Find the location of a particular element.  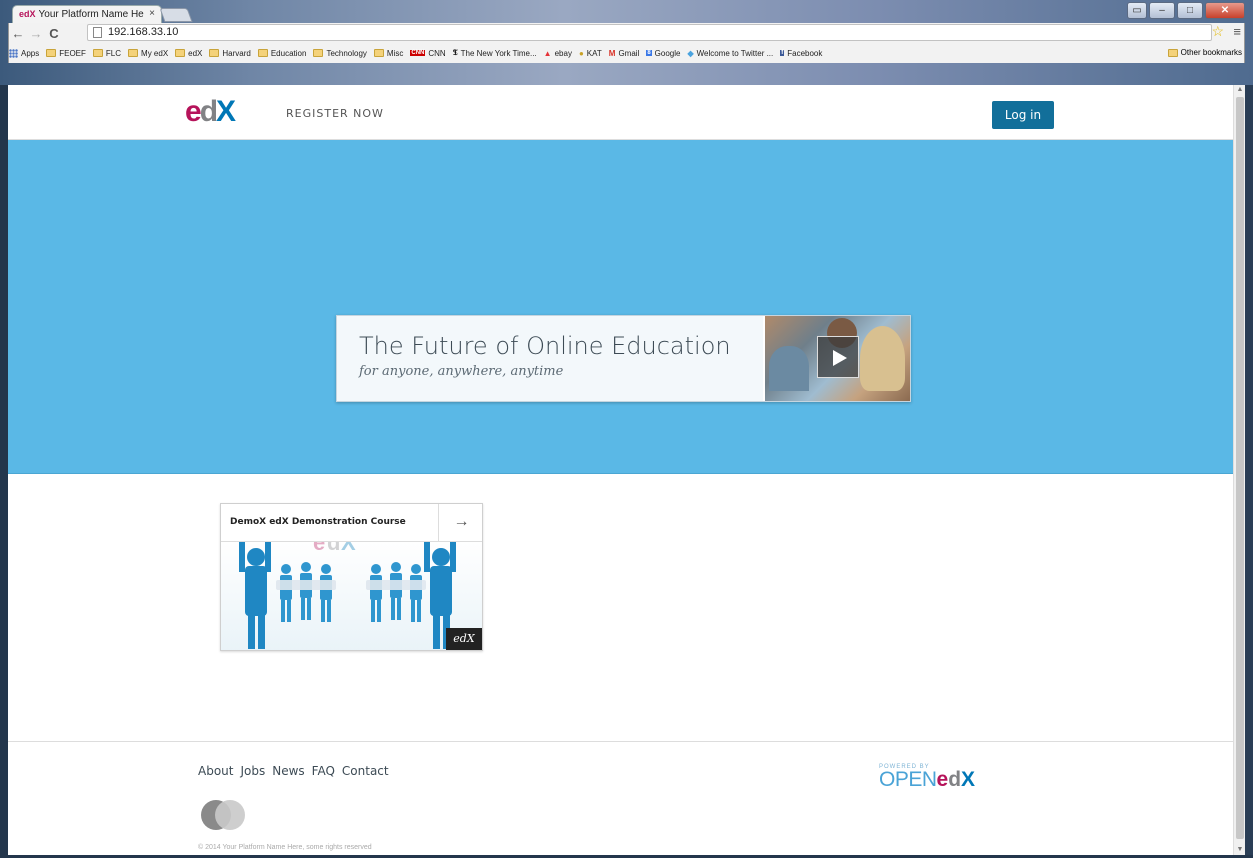

footer-nav: About Jobs News FAQ Contact is located at coordinates (293, 771).